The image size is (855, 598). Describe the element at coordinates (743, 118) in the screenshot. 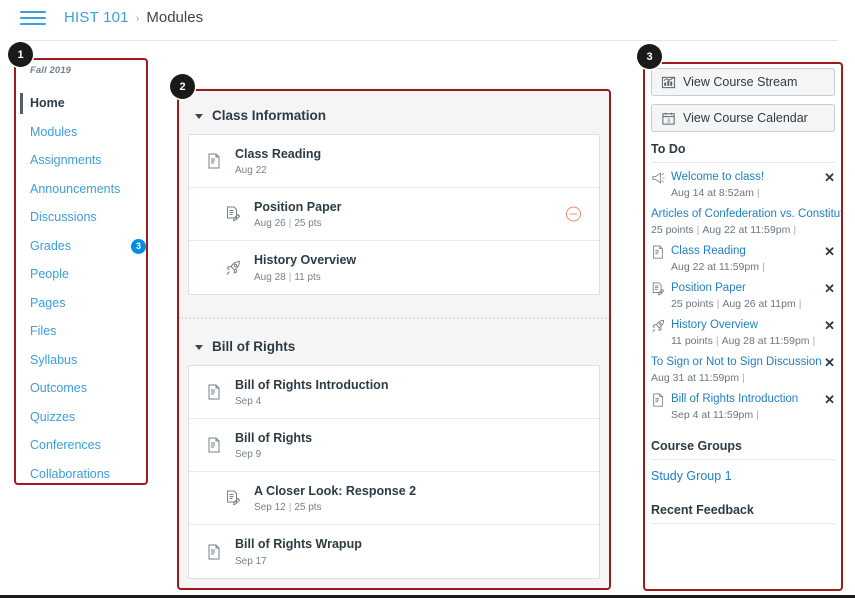

I see `course-calendar-button: 3 View Course Calendar` at that location.